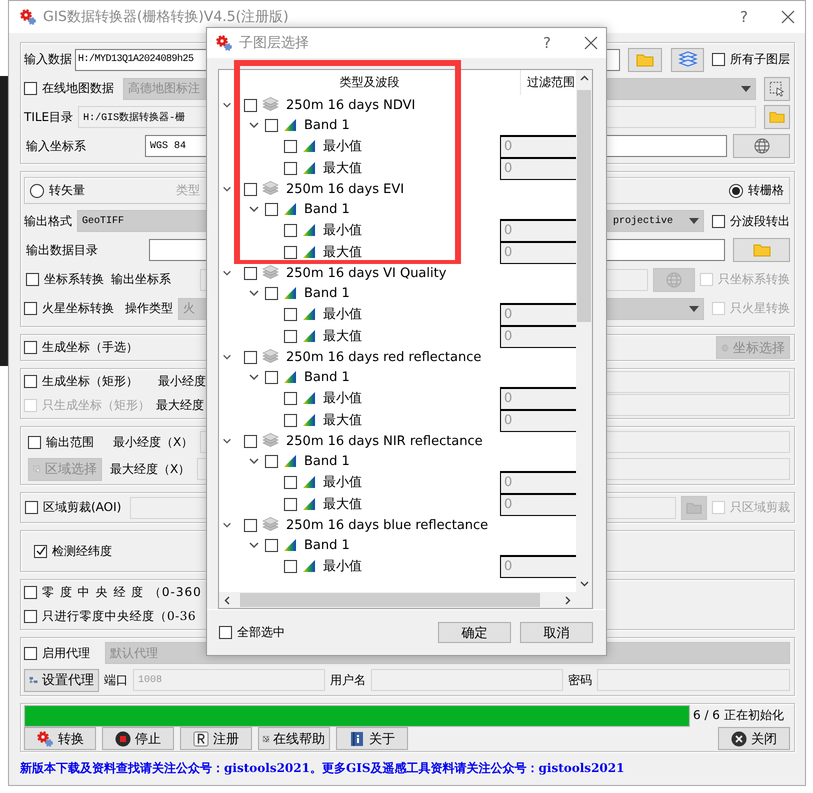  I want to click on scroll-up-icon, so click(584, 78).